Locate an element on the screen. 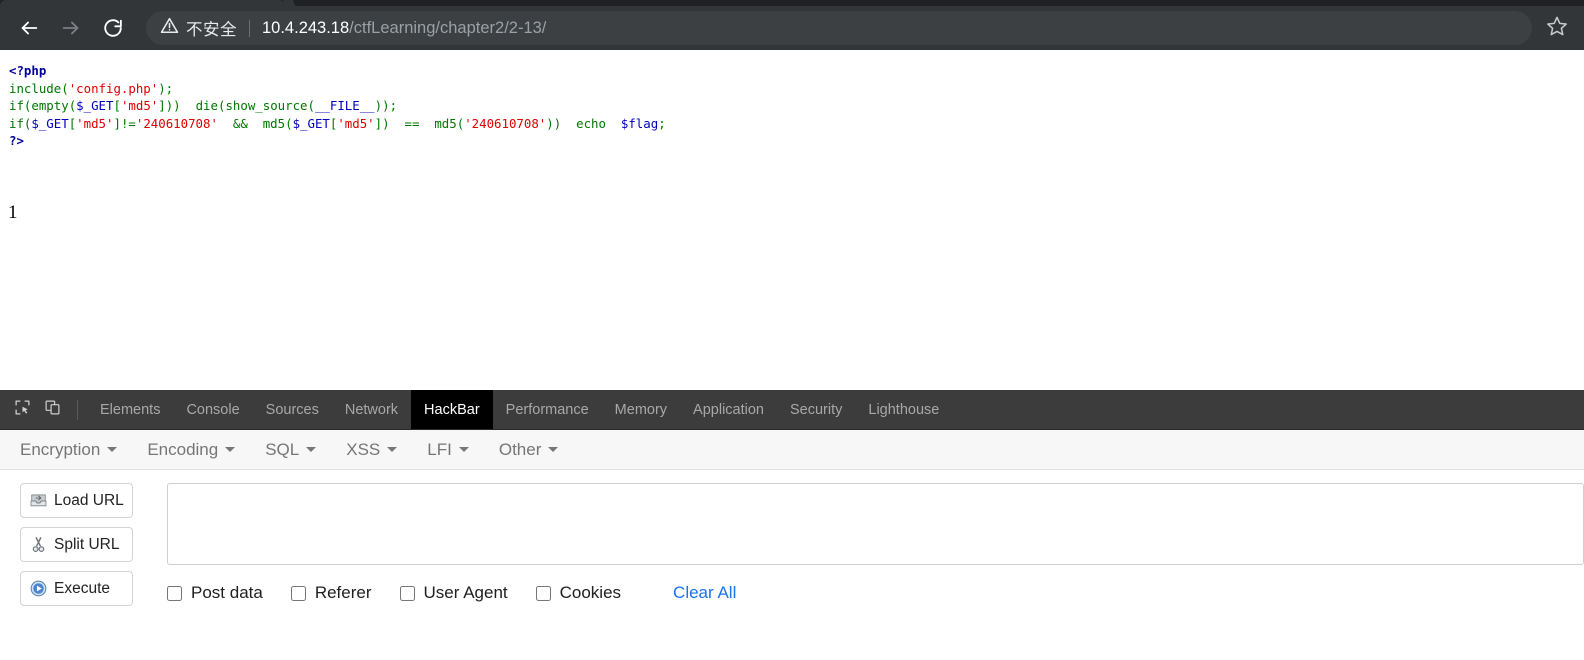 This screenshot has width=1584, height=660. device-toolbar-icon is located at coordinates (52, 410).